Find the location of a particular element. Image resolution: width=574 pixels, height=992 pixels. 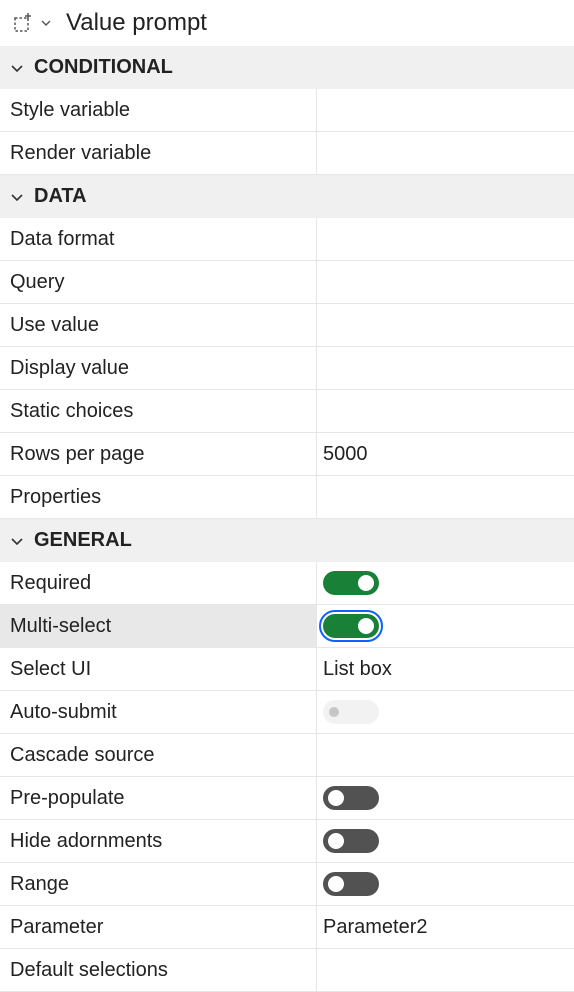

property-label: Required is located at coordinates (158, 583).